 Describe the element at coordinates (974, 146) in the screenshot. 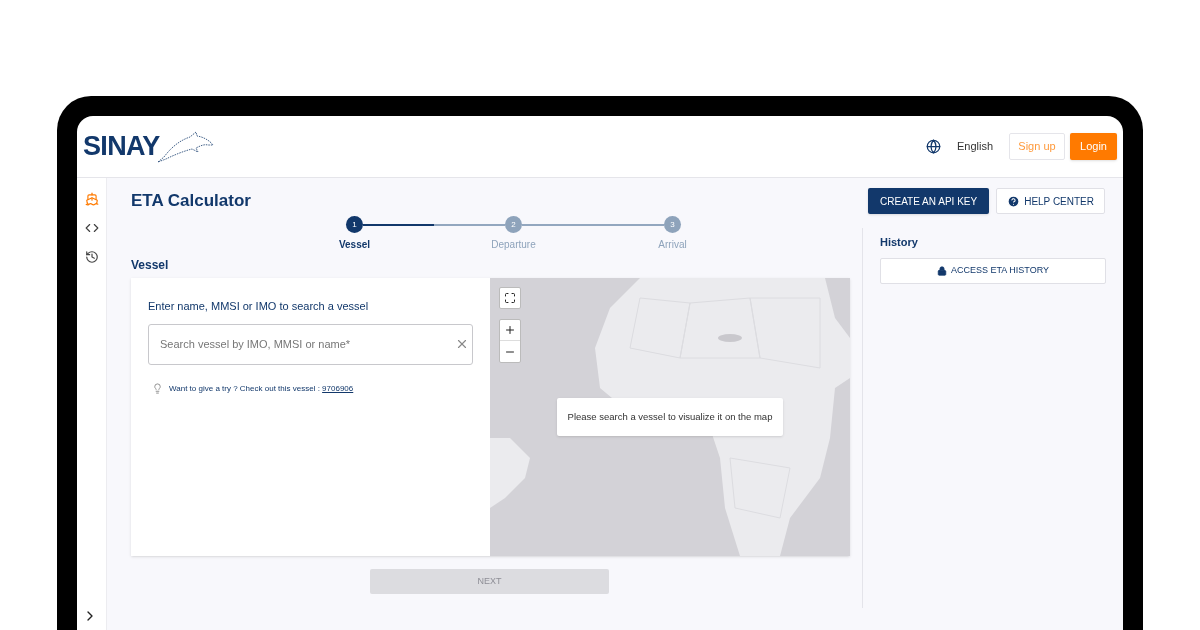

I see `language-selector: English` at that location.